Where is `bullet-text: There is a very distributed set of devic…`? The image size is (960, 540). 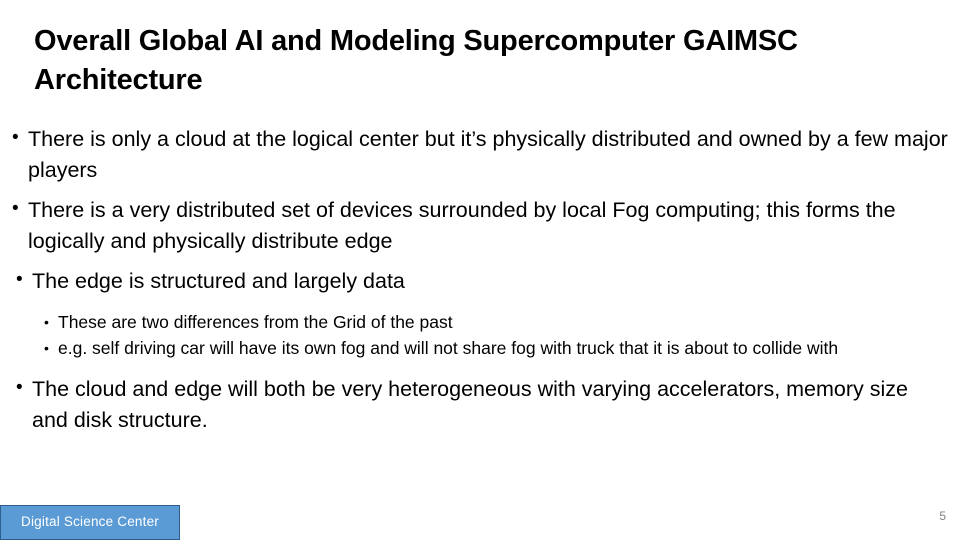
bullet-text: There is a very distributed set of devic… is located at coordinates (462, 225).